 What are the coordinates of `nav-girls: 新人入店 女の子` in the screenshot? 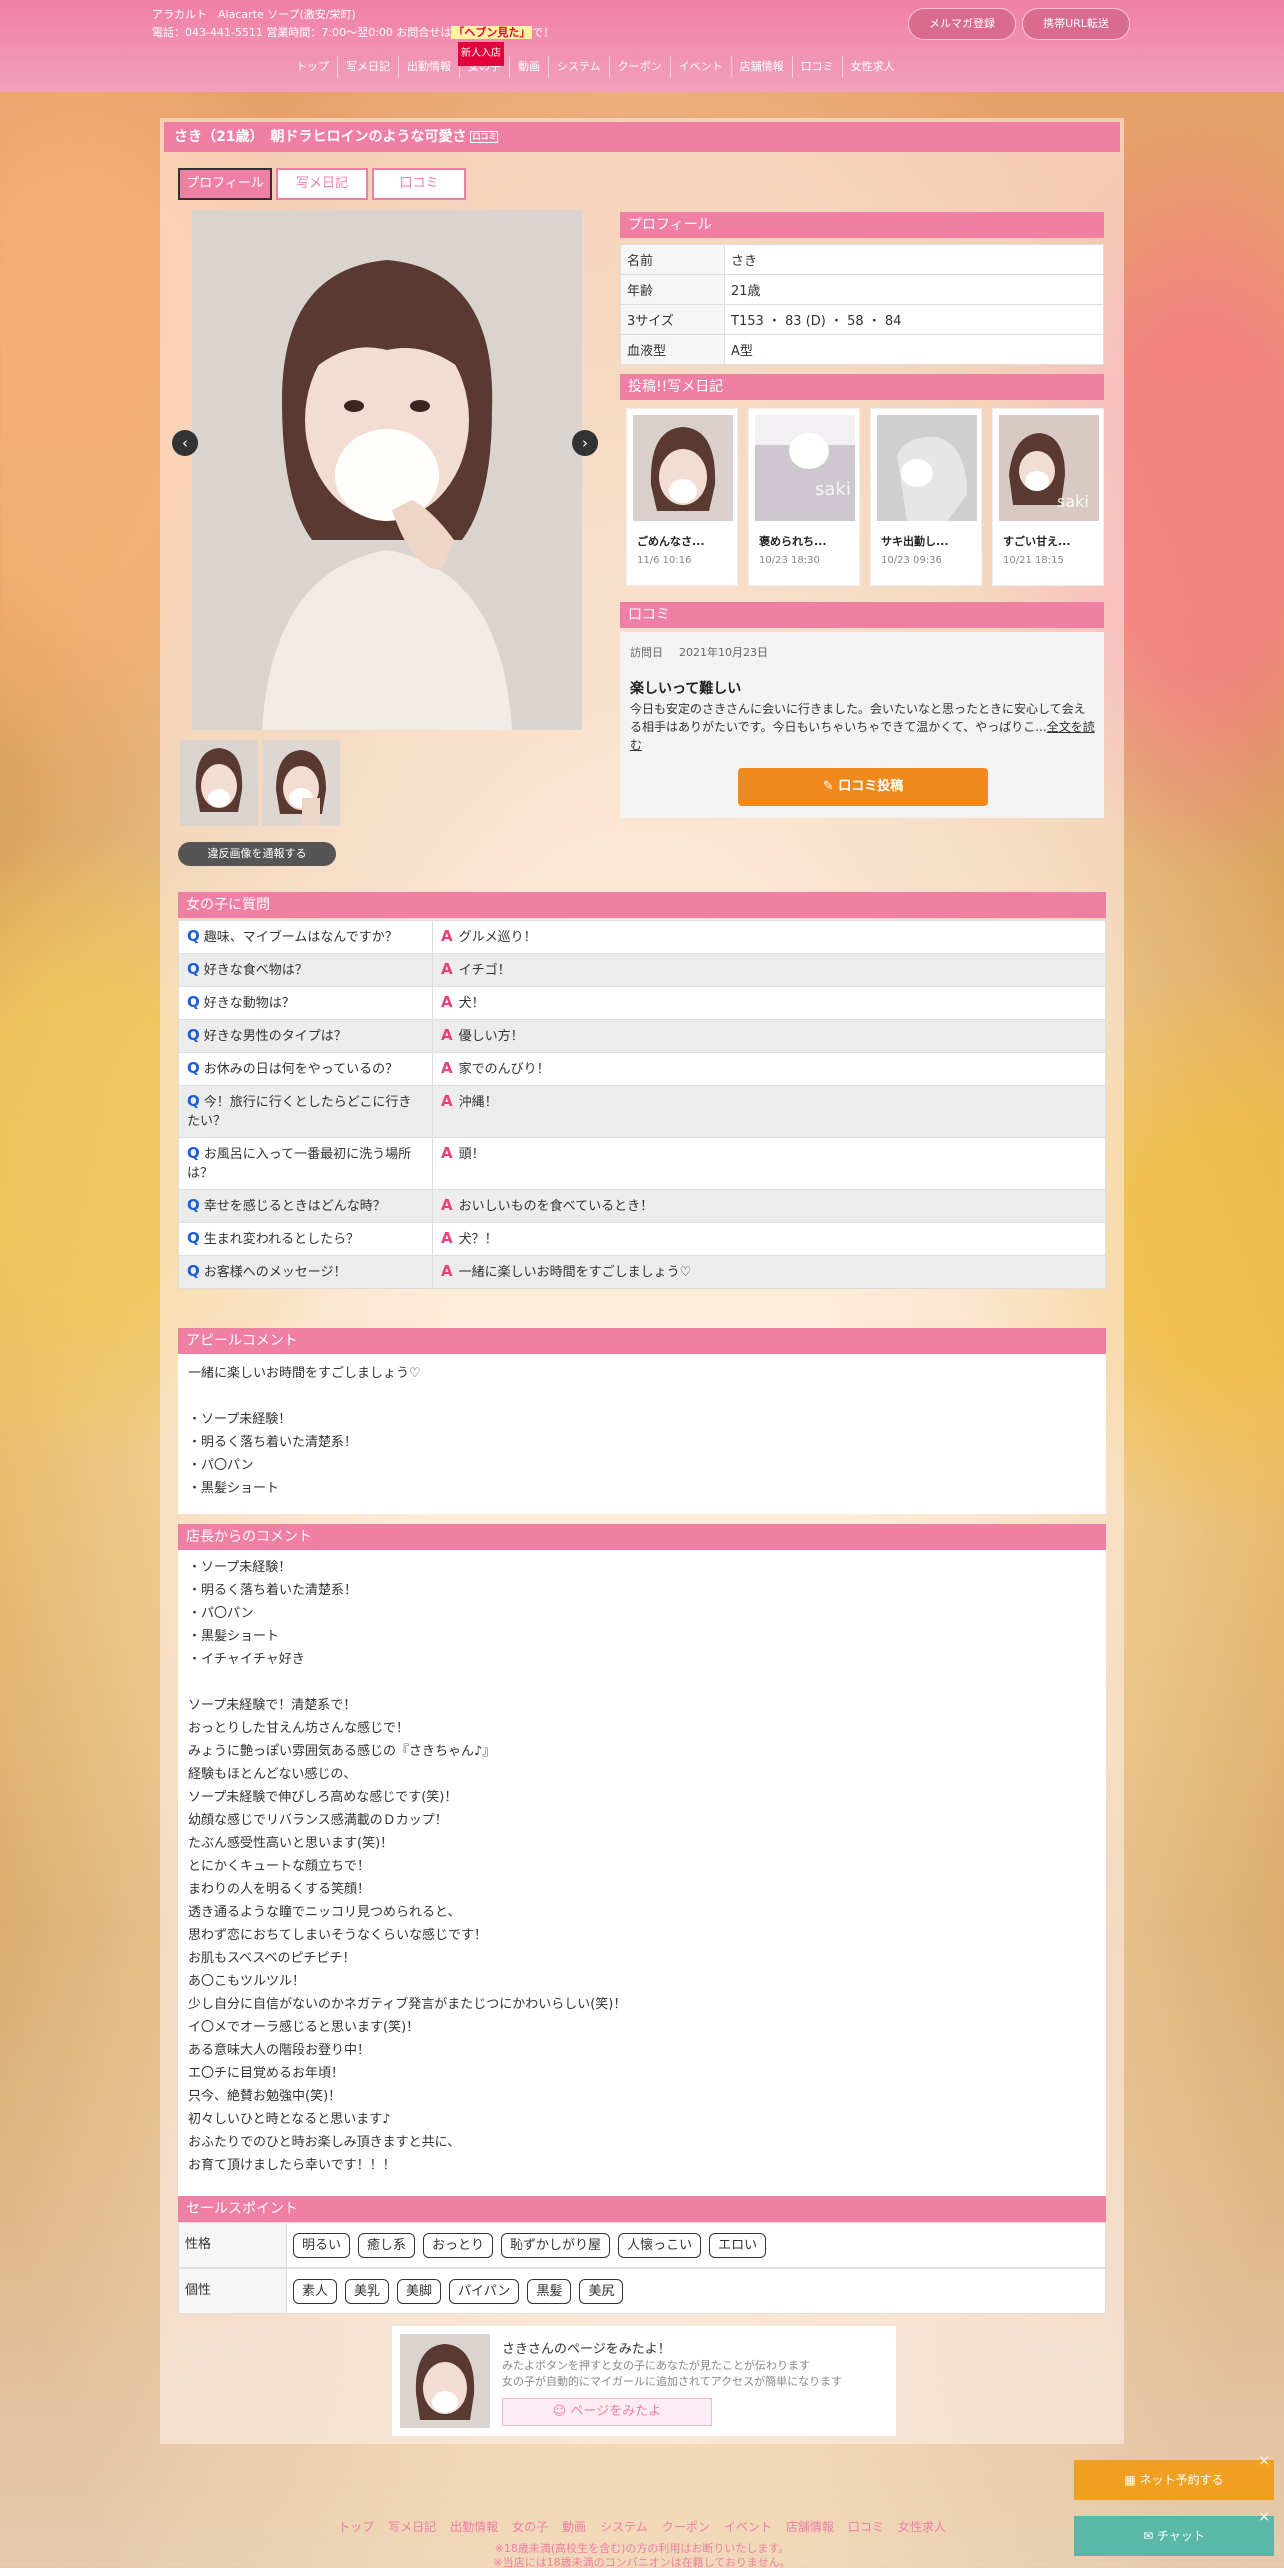 It's located at (484, 60).